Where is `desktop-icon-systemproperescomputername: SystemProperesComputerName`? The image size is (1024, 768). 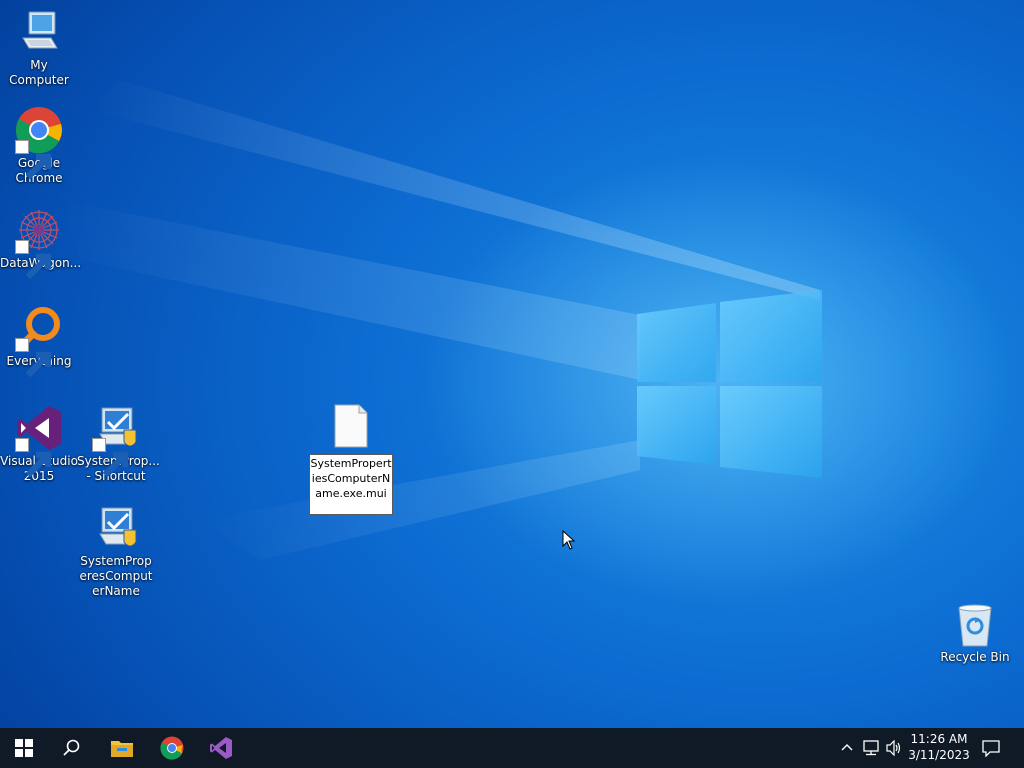
desktop-icon-systemproperescomputername: SystemProperesComputerName is located at coordinates (116, 551).